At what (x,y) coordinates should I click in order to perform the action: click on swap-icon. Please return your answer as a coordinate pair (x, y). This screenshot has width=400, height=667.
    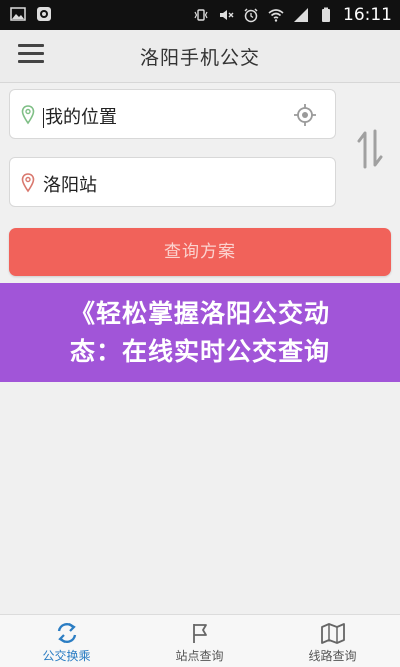
    Looking at the image, I should click on (370, 149).